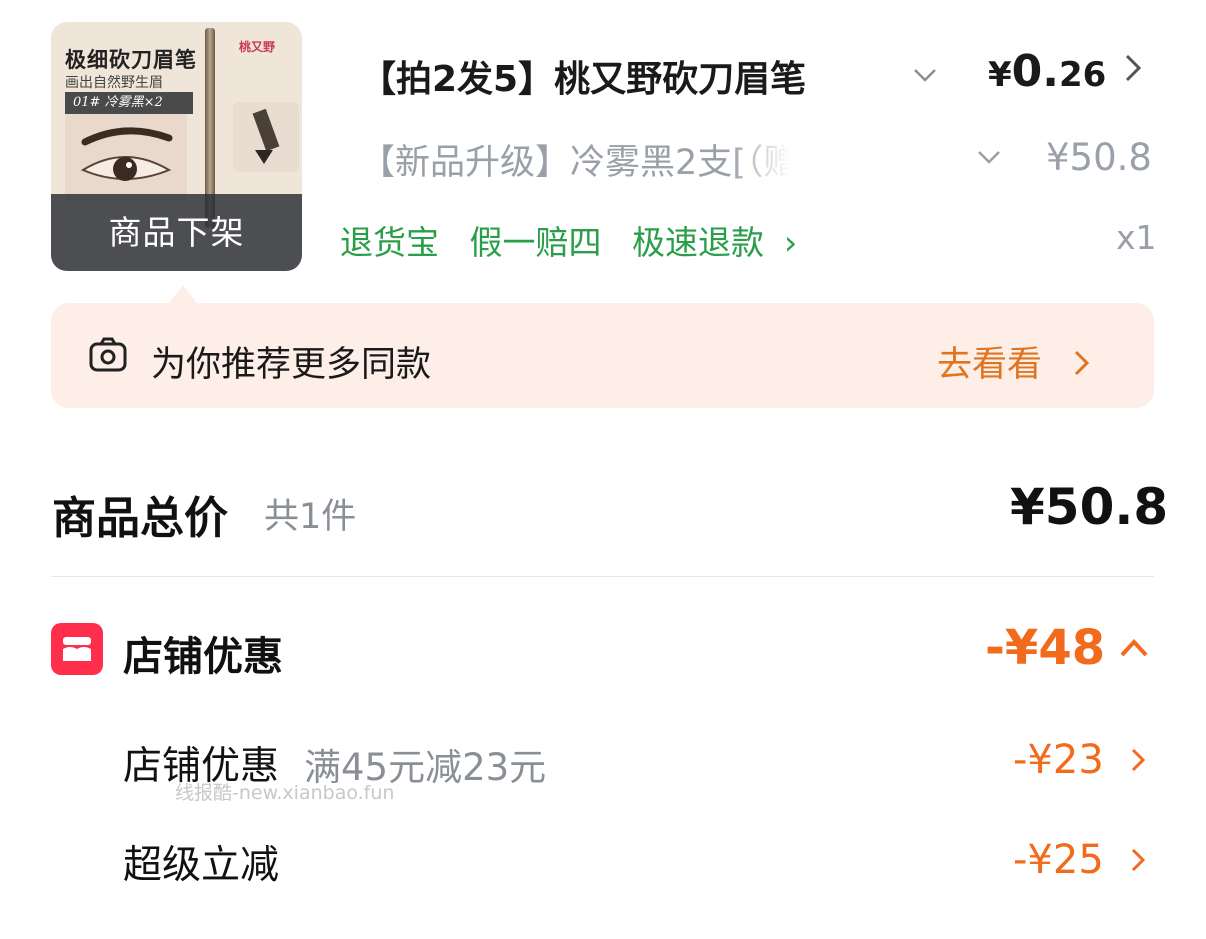 Image resolution: width=1206 pixels, height=939 pixels. Describe the element at coordinates (698, 242) in the screenshot. I see `tag-fast-refund: 极速退款` at that location.